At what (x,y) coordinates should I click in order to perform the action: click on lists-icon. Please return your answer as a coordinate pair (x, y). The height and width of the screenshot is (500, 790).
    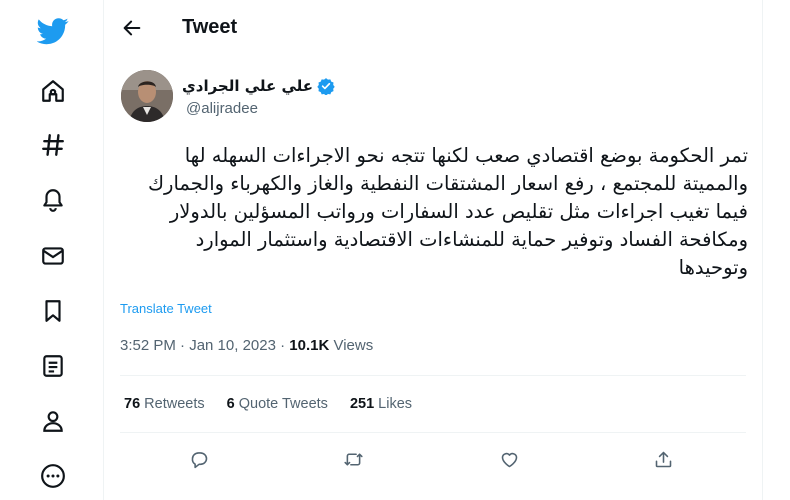
    Looking at the image, I should click on (53, 366).